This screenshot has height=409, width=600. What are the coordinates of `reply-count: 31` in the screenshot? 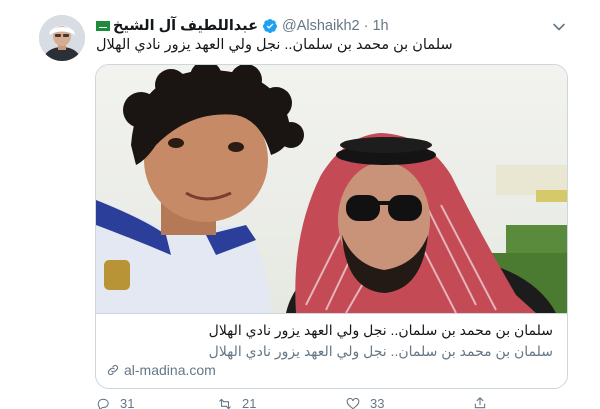 It's located at (127, 402).